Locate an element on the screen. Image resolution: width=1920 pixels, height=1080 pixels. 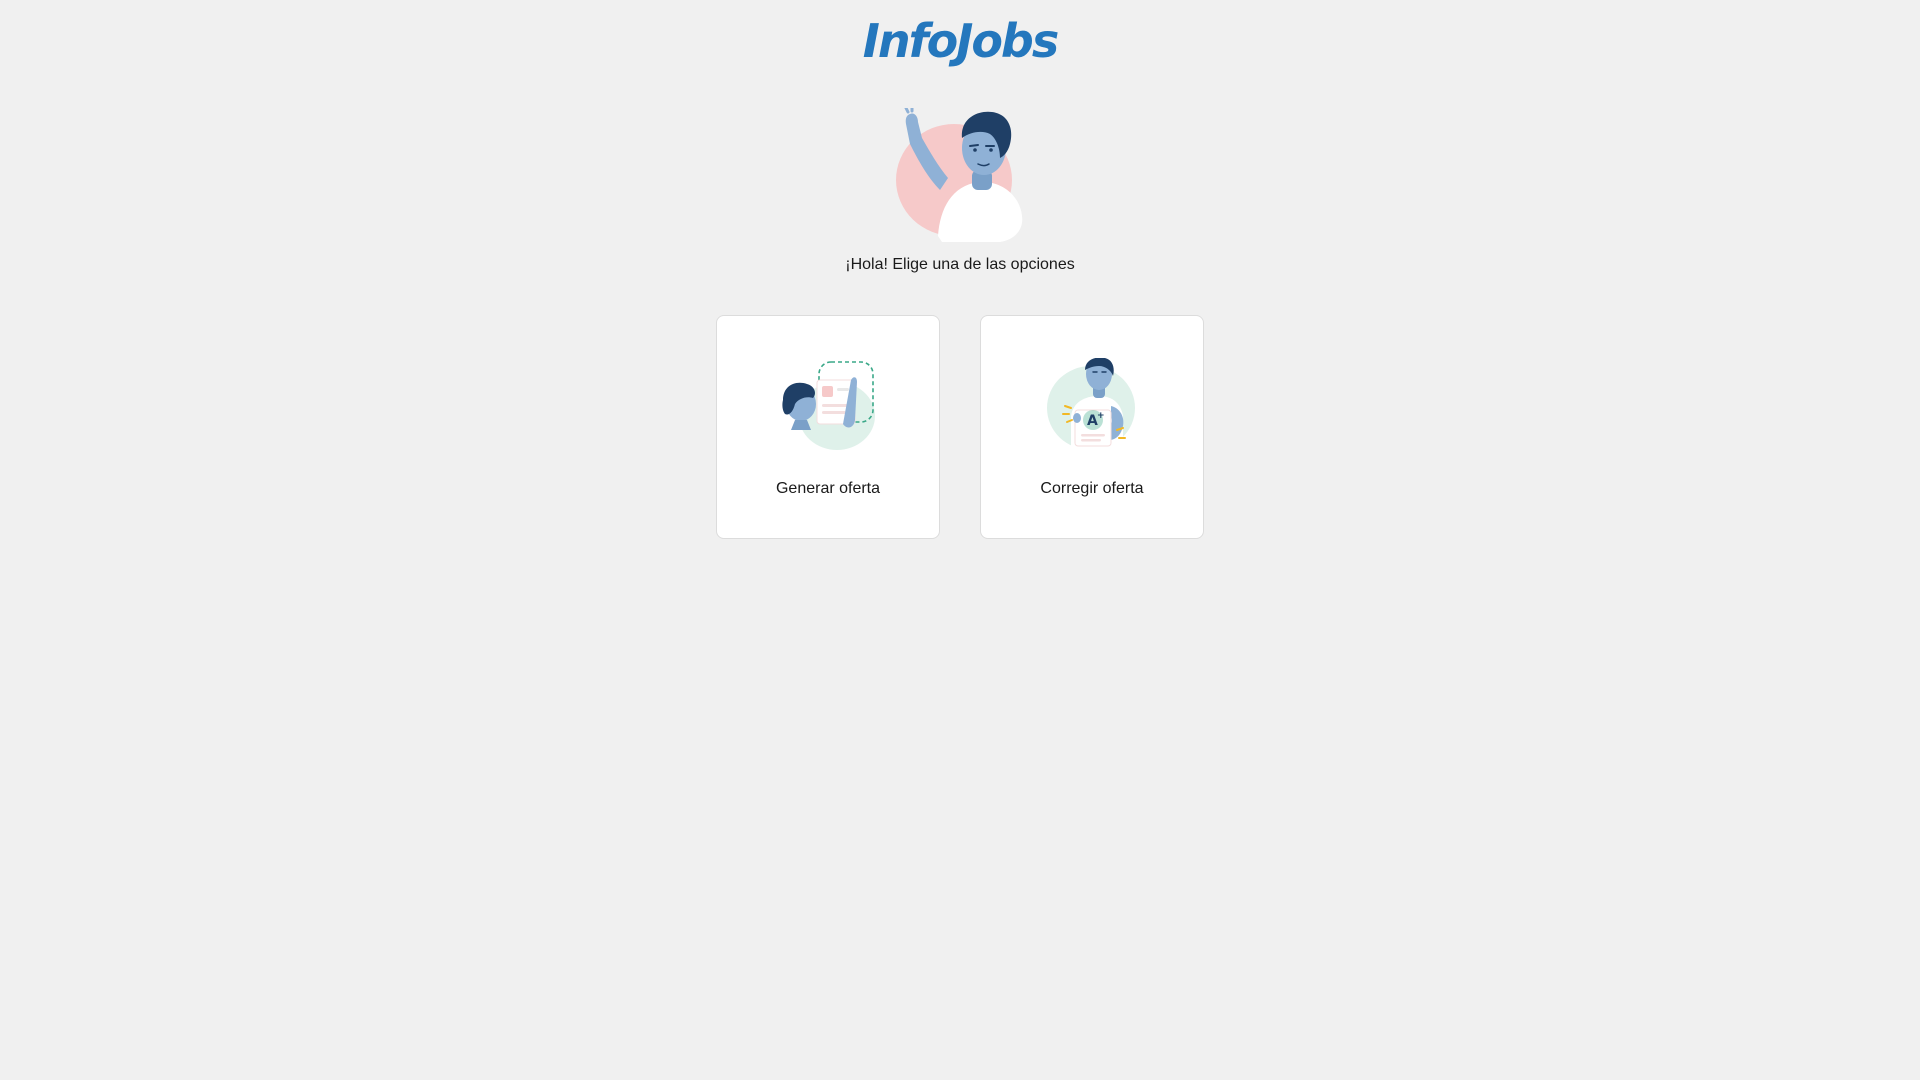
greeting-text: ¡Hola! Elige una de las opciones is located at coordinates (960, 264).